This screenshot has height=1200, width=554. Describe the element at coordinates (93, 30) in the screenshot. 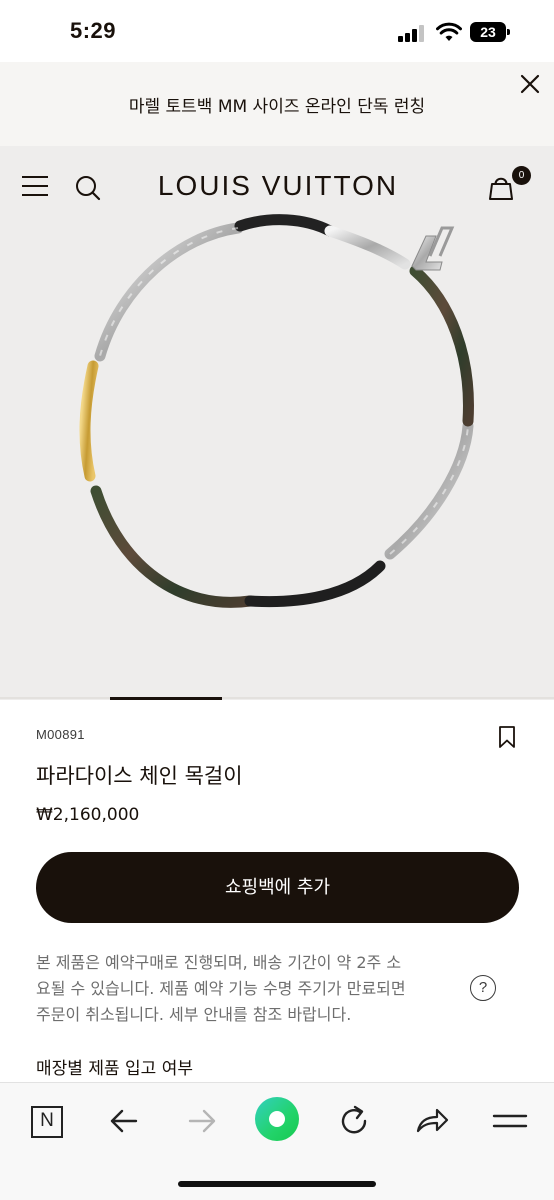

I see `status-time: 5:29` at that location.